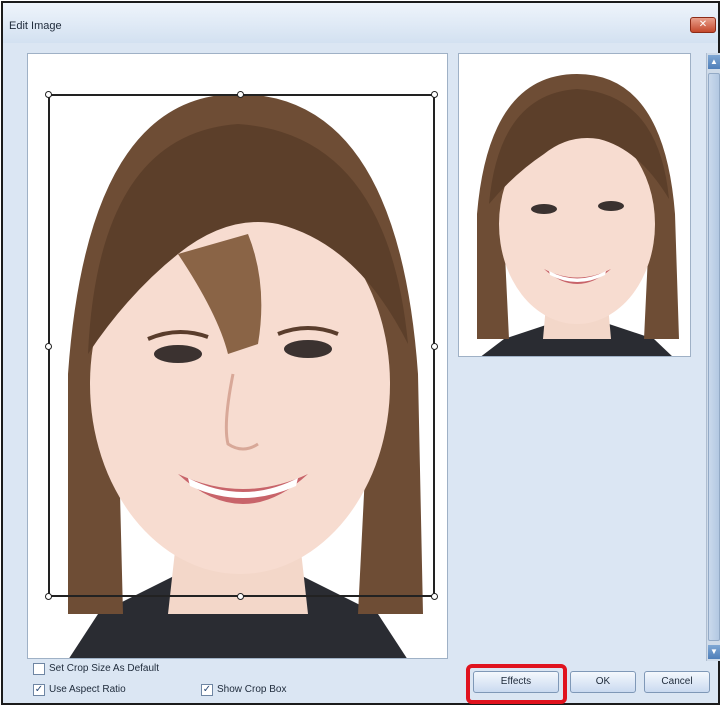 The height and width of the screenshot is (706, 721). What do you see at coordinates (35, 26) in the screenshot?
I see `window-title: Edit Image` at bounding box center [35, 26].